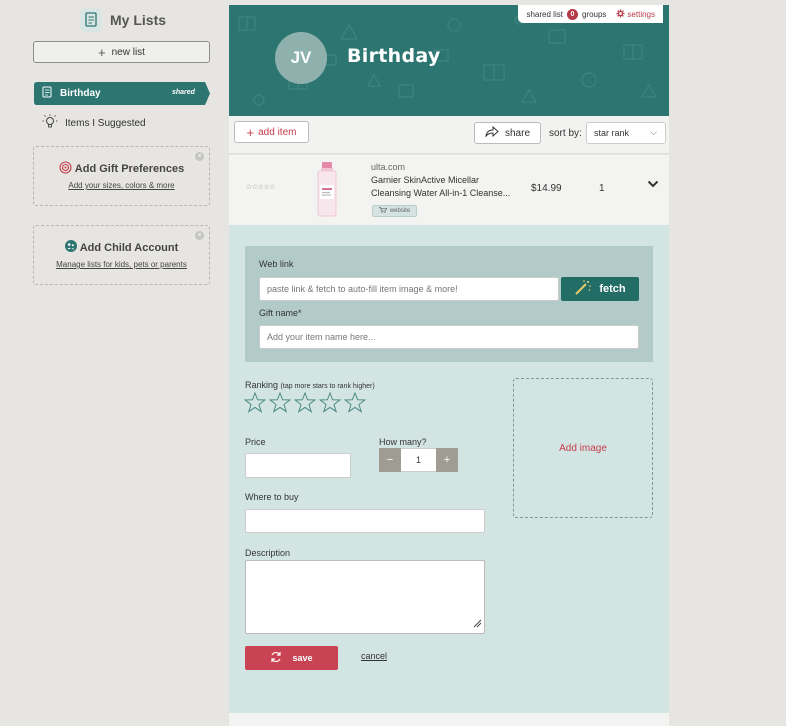 The width and height of the screenshot is (786, 726). I want to click on quantity-value: 1, so click(418, 460).